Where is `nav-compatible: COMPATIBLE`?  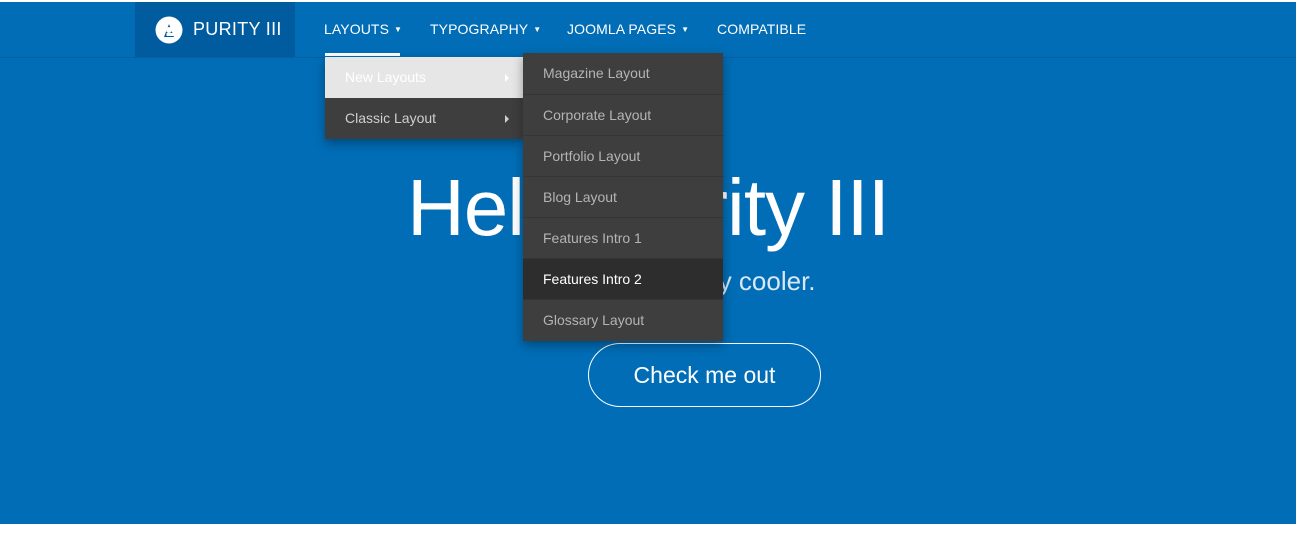
nav-compatible: COMPATIBLE is located at coordinates (761, 29).